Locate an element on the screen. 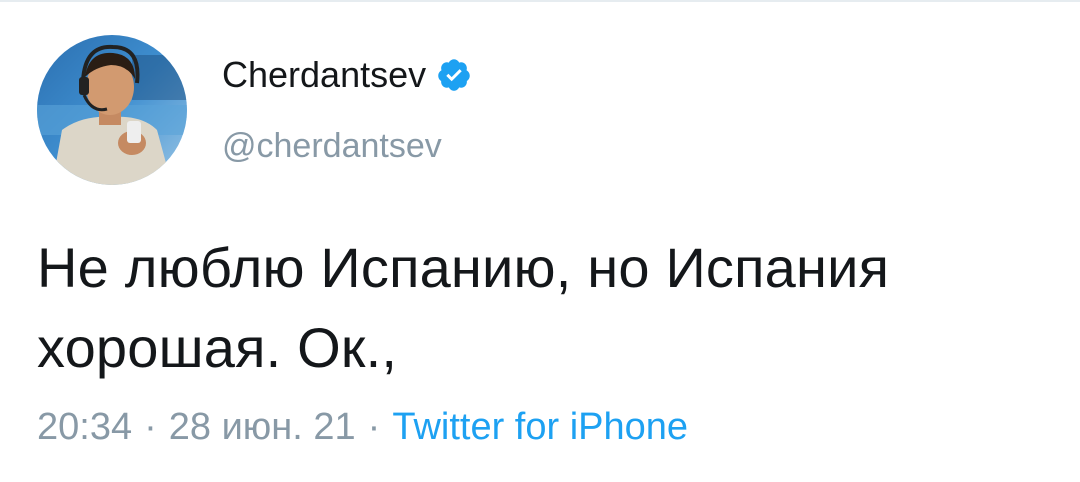 This screenshot has height=482, width=1080. verified-badge-icon is located at coordinates (454, 75).